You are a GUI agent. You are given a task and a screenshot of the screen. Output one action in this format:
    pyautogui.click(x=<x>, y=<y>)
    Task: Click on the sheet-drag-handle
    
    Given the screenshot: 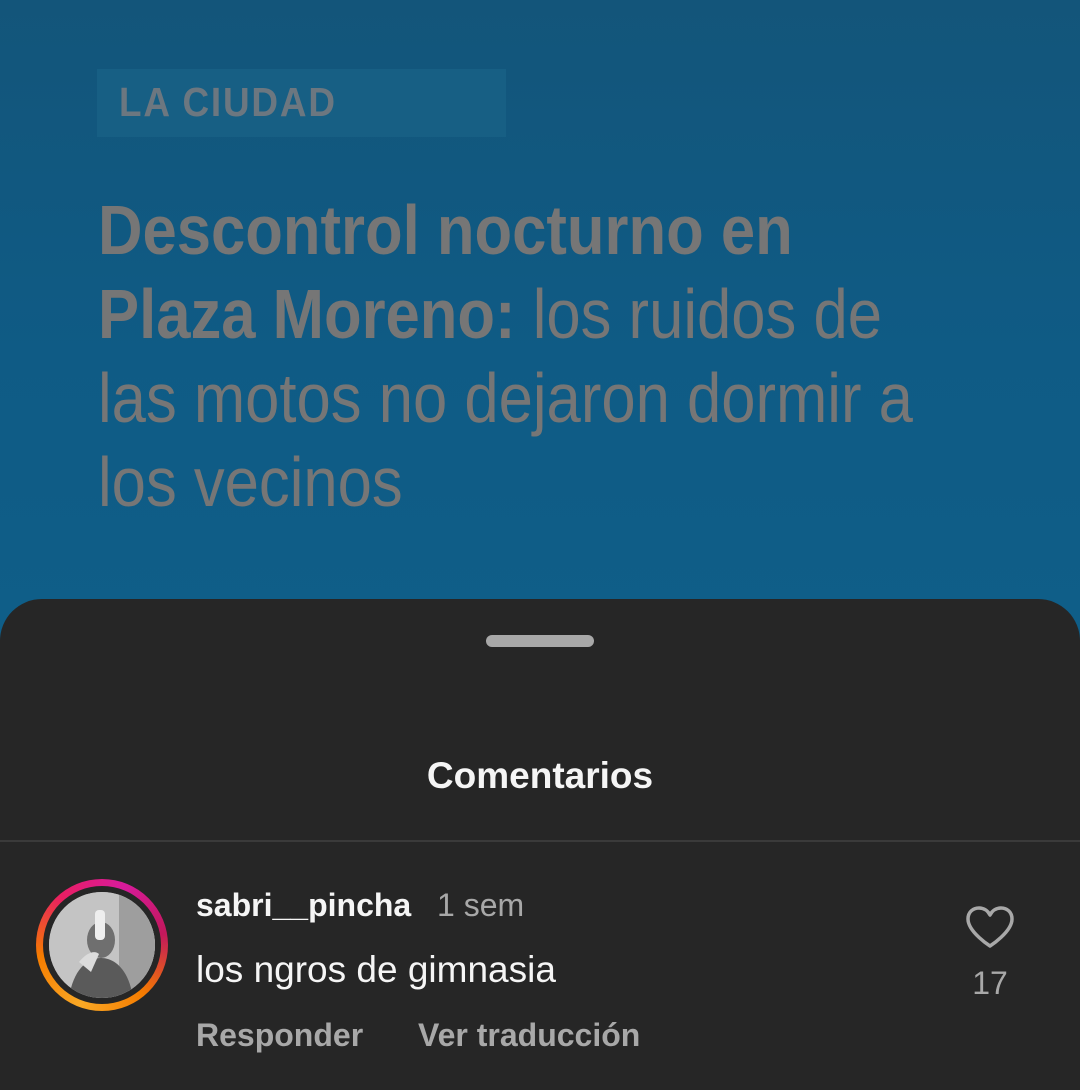 What is the action you would take?
    pyautogui.click(x=540, y=641)
    